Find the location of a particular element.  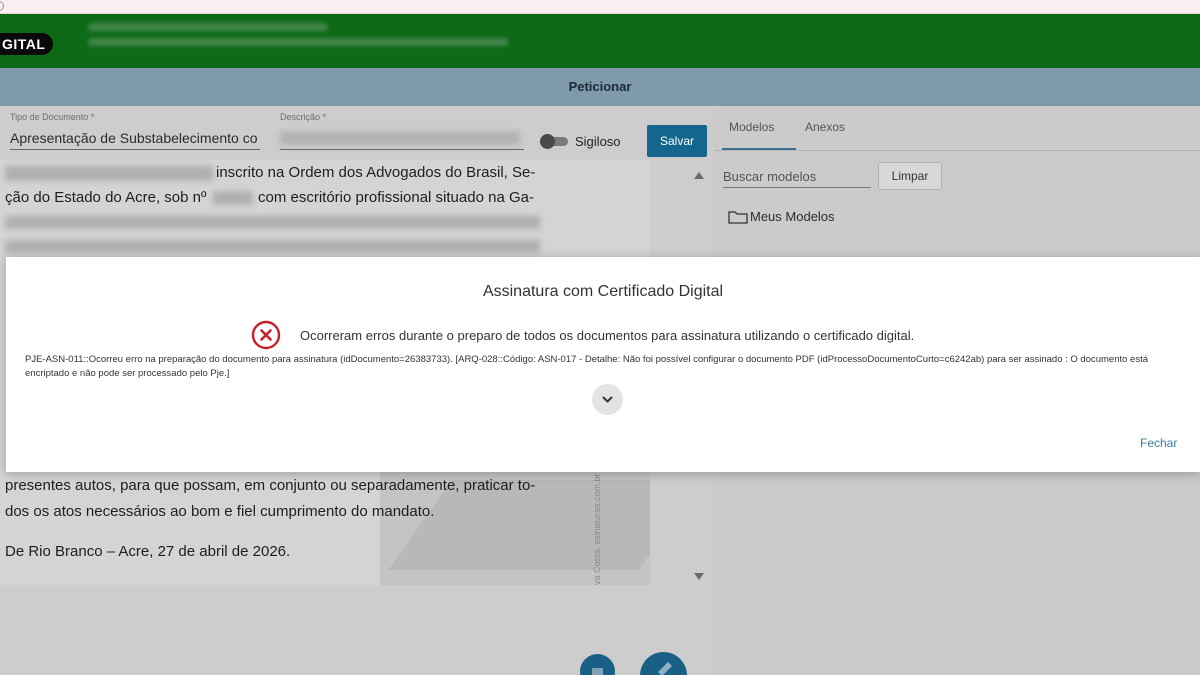

tabs-divider is located at coordinates (957, 150).